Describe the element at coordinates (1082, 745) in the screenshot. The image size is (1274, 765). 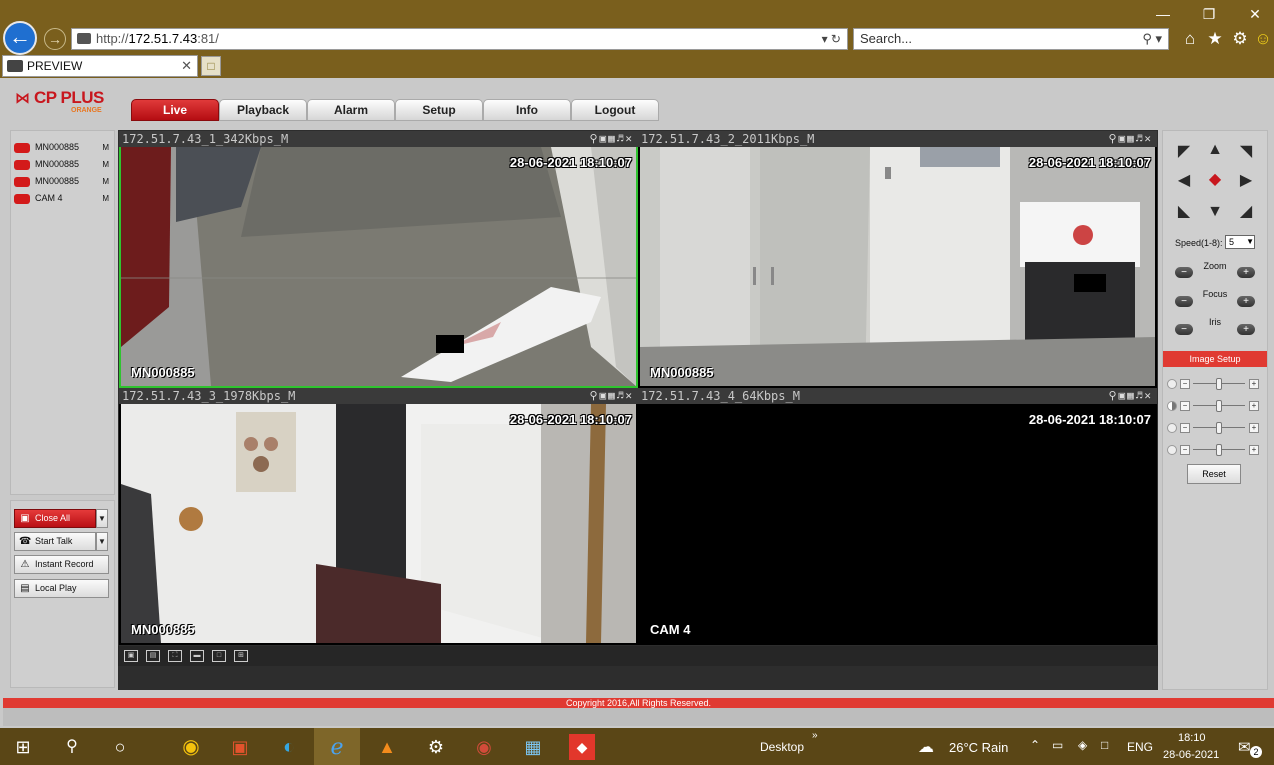
I see `wifi-icon: ◈` at that location.